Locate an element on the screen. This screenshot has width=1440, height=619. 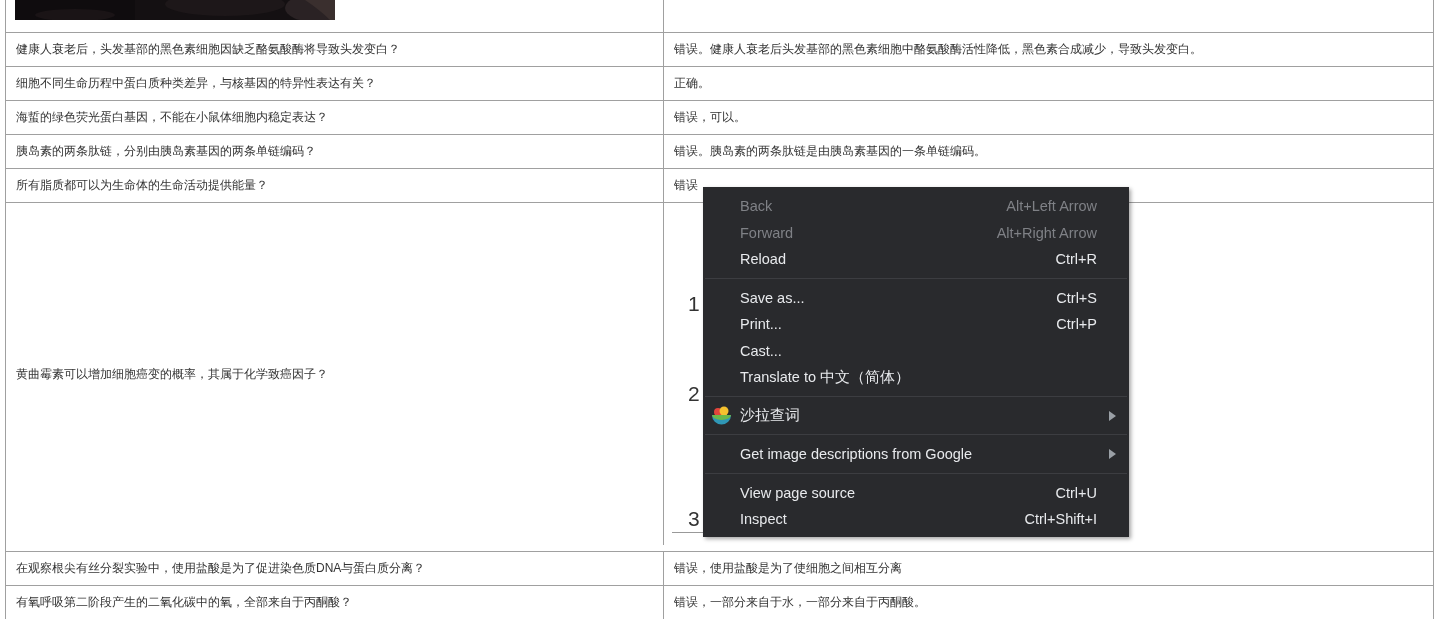
salad-bowl-icon is located at coordinates (721, 416).